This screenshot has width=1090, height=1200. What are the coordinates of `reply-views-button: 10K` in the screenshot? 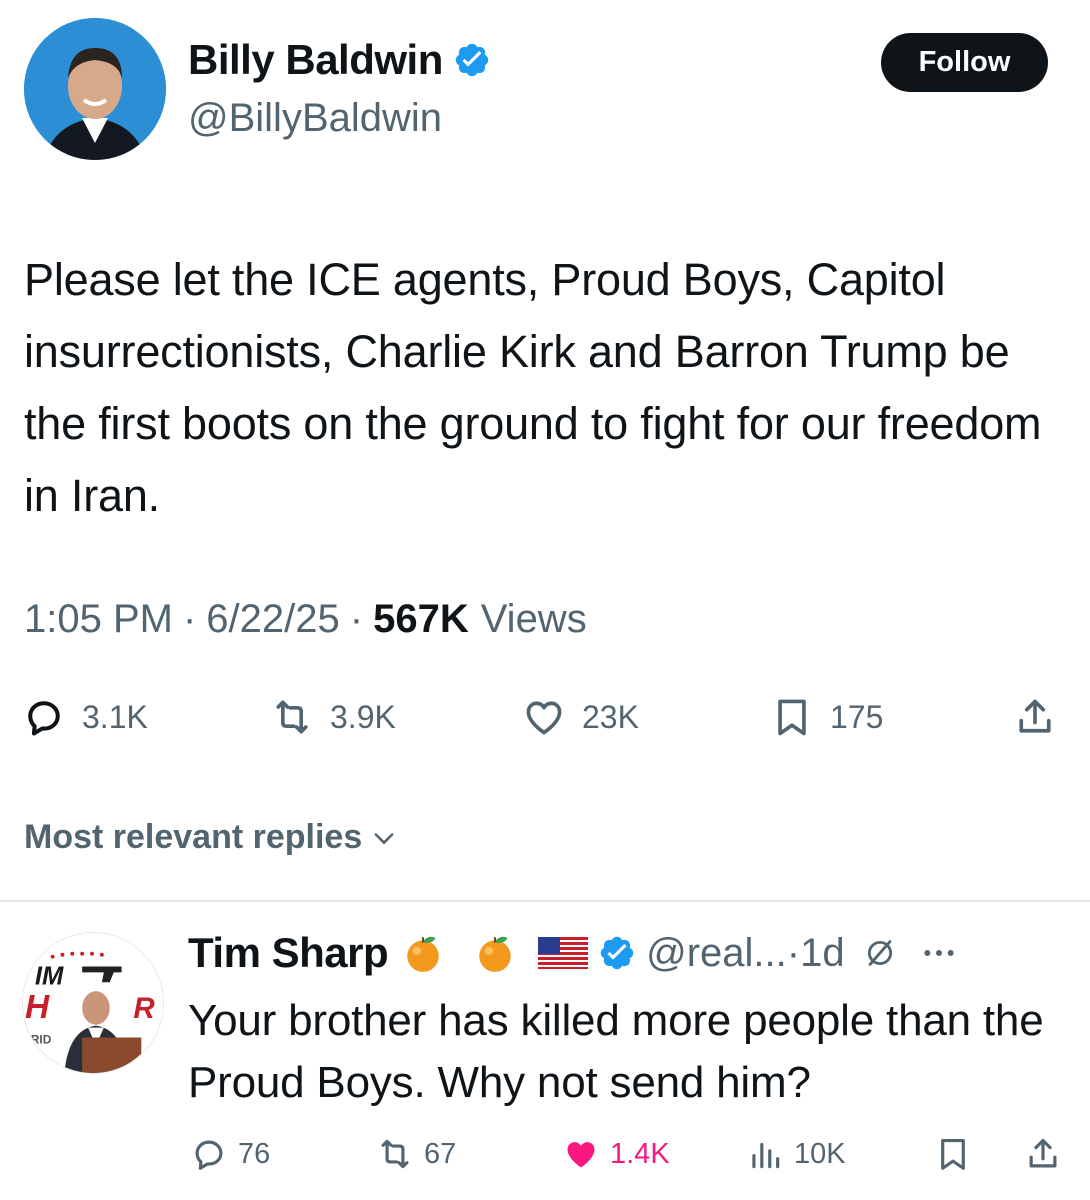 It's located at (796, 1154).